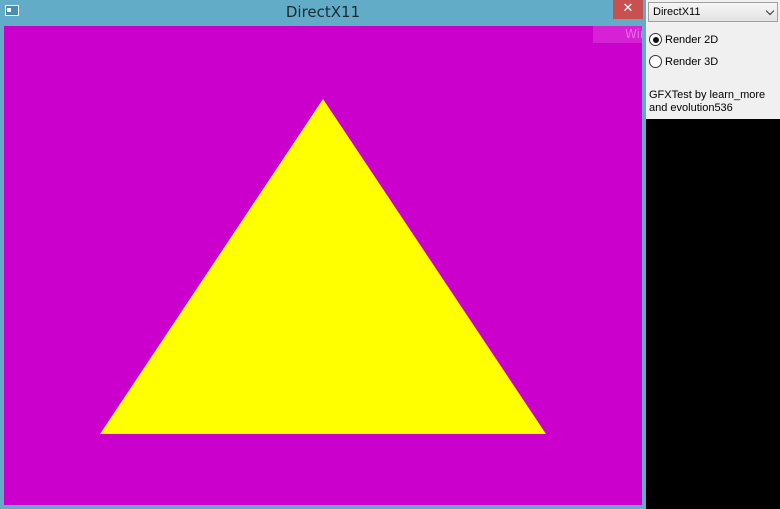 This screenshot has width=780, height=509. I want to click on radio-render-3d-label: Render 3D, so click(692, 62).